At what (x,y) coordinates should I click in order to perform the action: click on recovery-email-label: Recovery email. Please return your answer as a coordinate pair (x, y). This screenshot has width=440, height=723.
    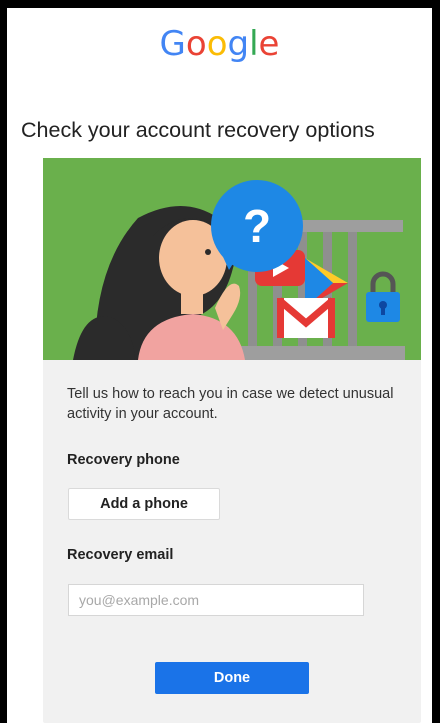
    Looking at the image, I should click on (120, 555).